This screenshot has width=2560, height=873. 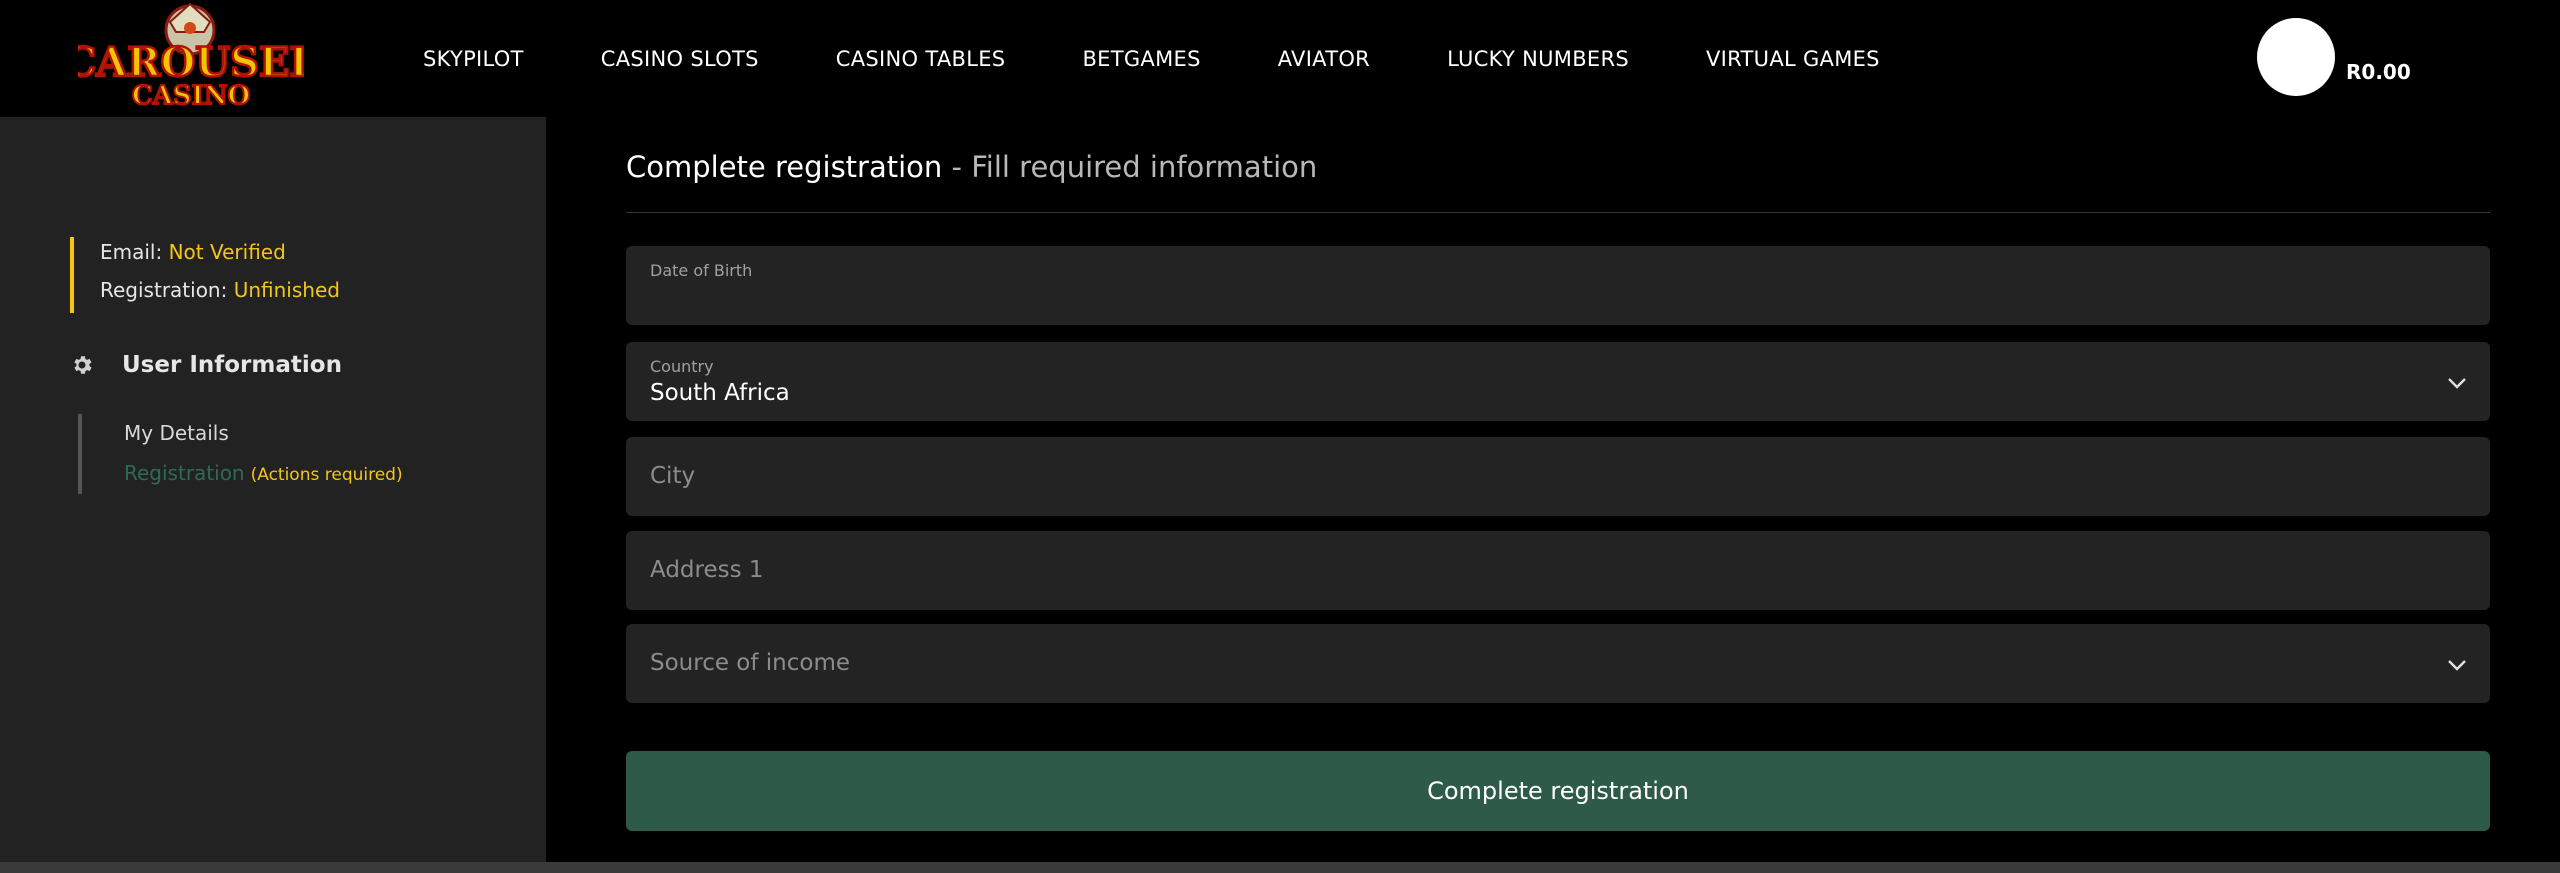 What do you see at coordinates (720, 393) in the screenshot?
I see `country-value: South Africa` at bounding box center [720, 393].